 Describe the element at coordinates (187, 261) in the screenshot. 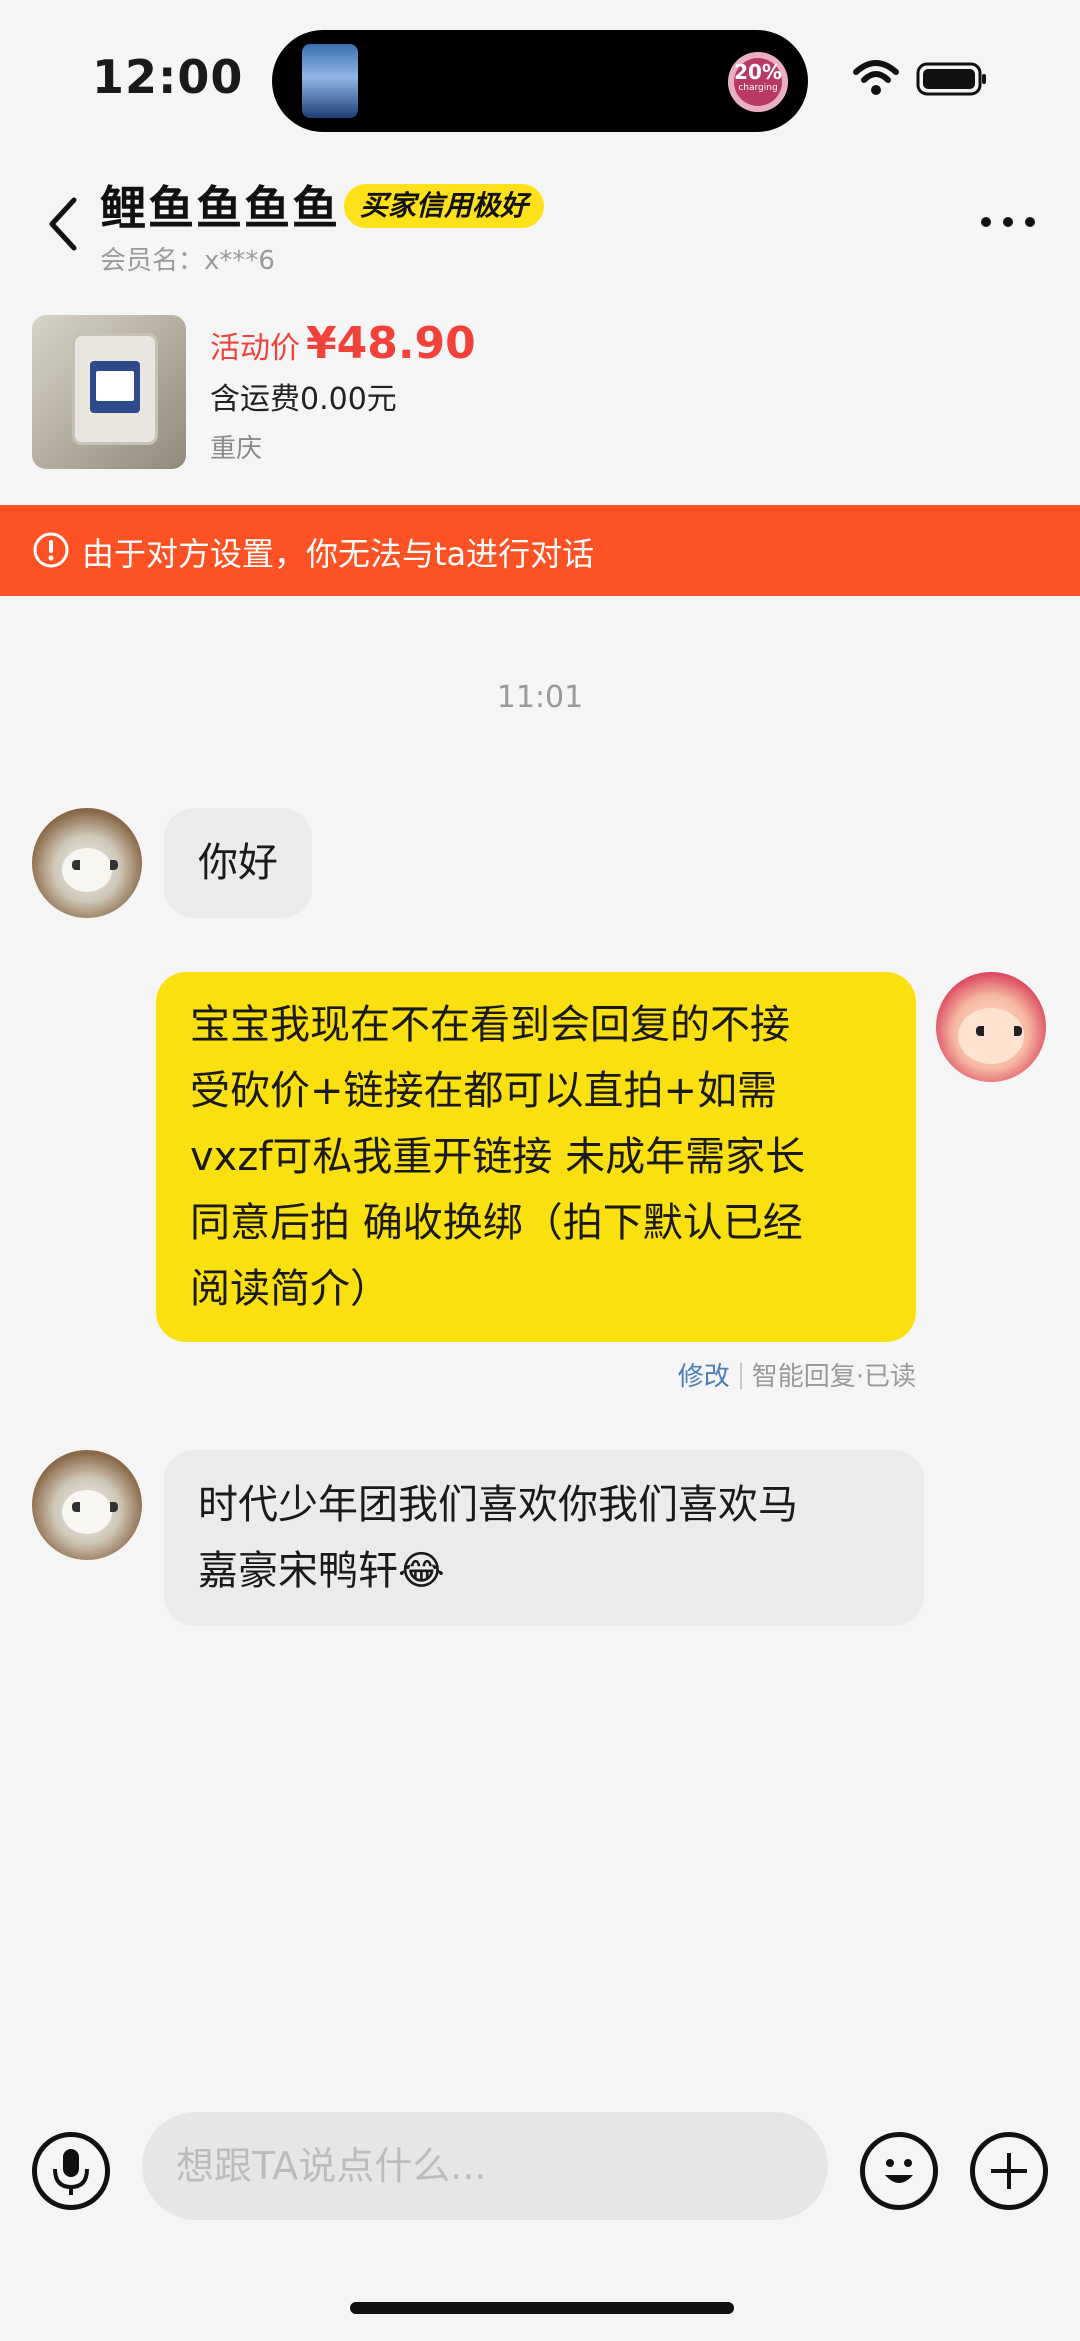

I see `member-id: 会员名：x***6` at that location.